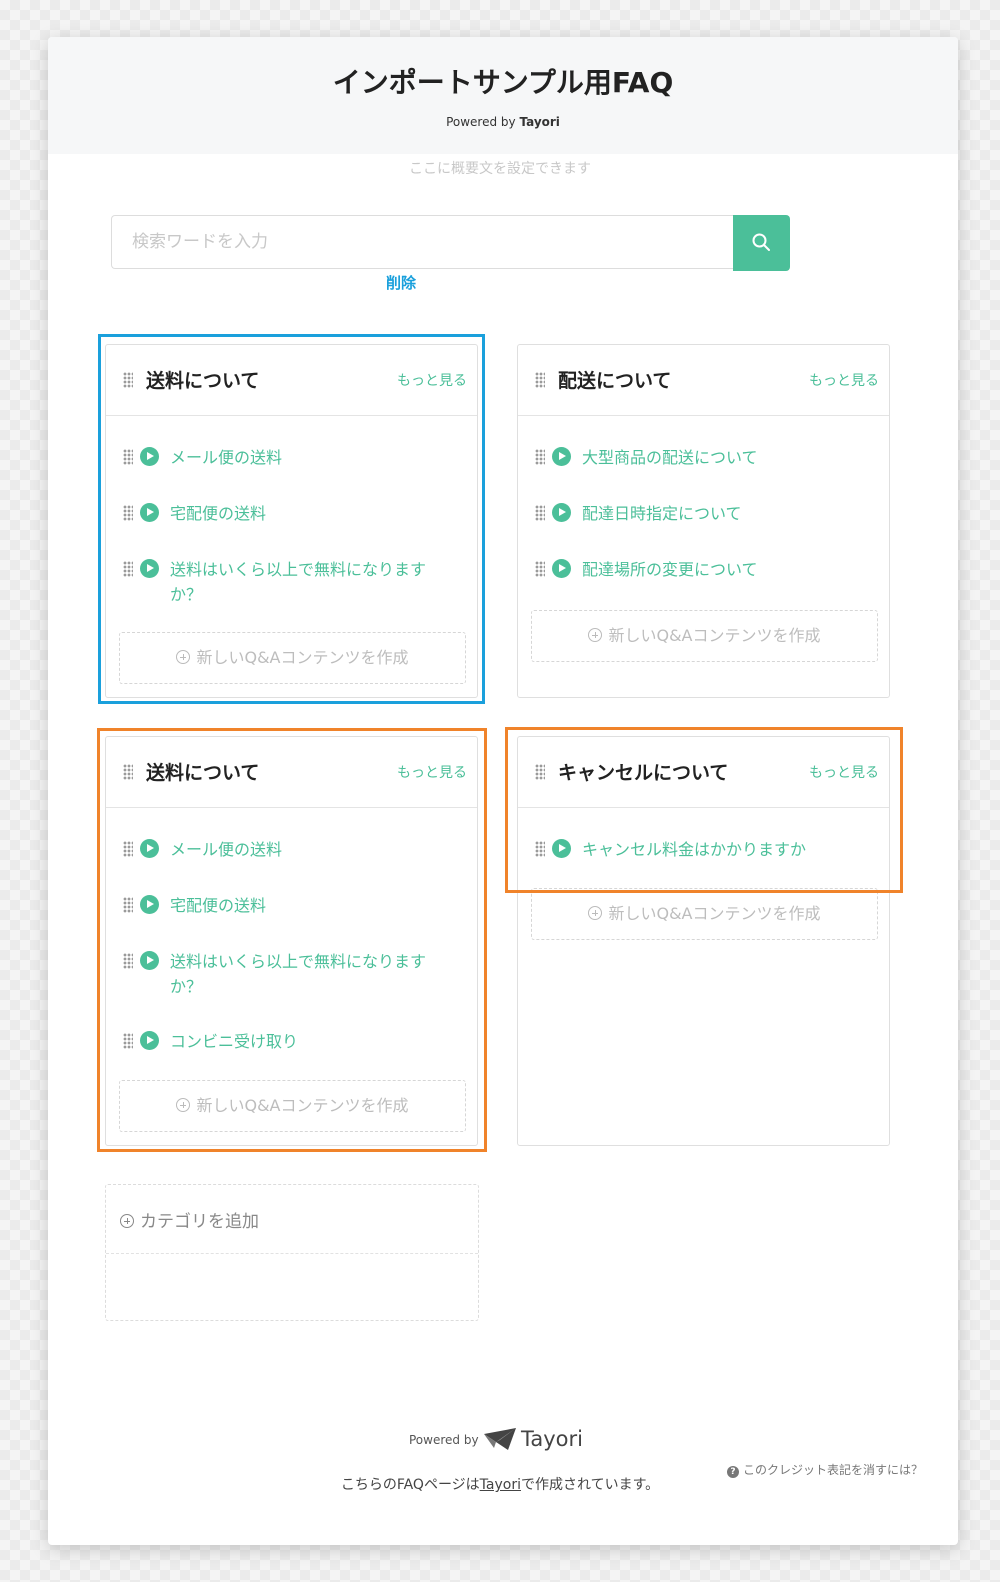  Describe the element at coordinates (292, 1219) in the screenshot. I see `add-category-button: カテゴリを追加` at that location.